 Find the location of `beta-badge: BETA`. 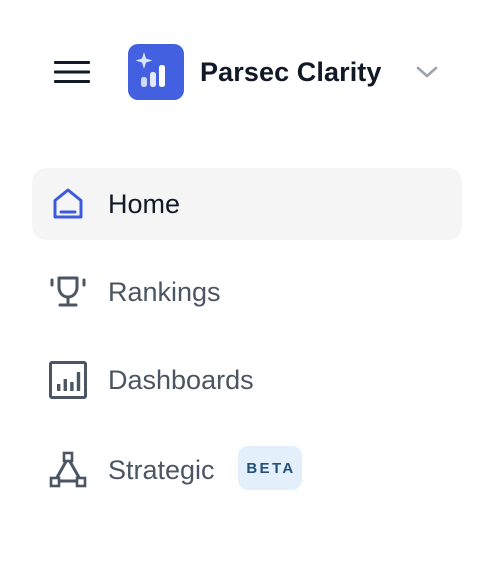

beta-badge: BETA is located at coordinates (270, 468).